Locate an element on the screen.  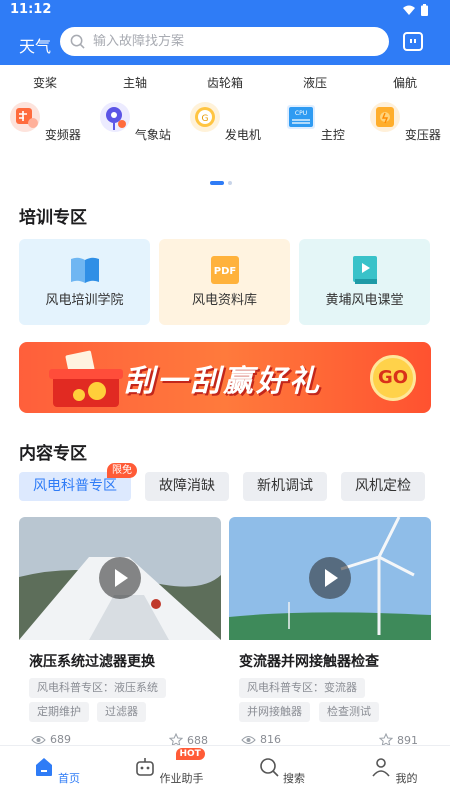
tab-commissioning: 新机调试 is located at coordinates (285, 486).